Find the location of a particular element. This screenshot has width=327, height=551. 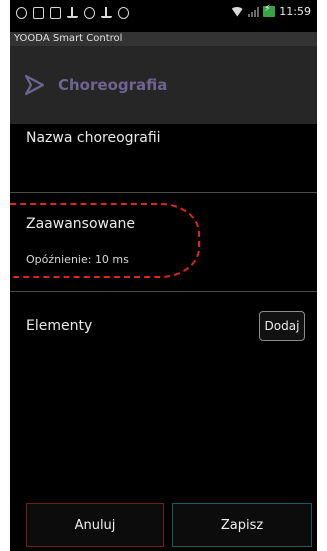

choreography-name-field: Nazwa choreografii is located at coordinates (93, 138).